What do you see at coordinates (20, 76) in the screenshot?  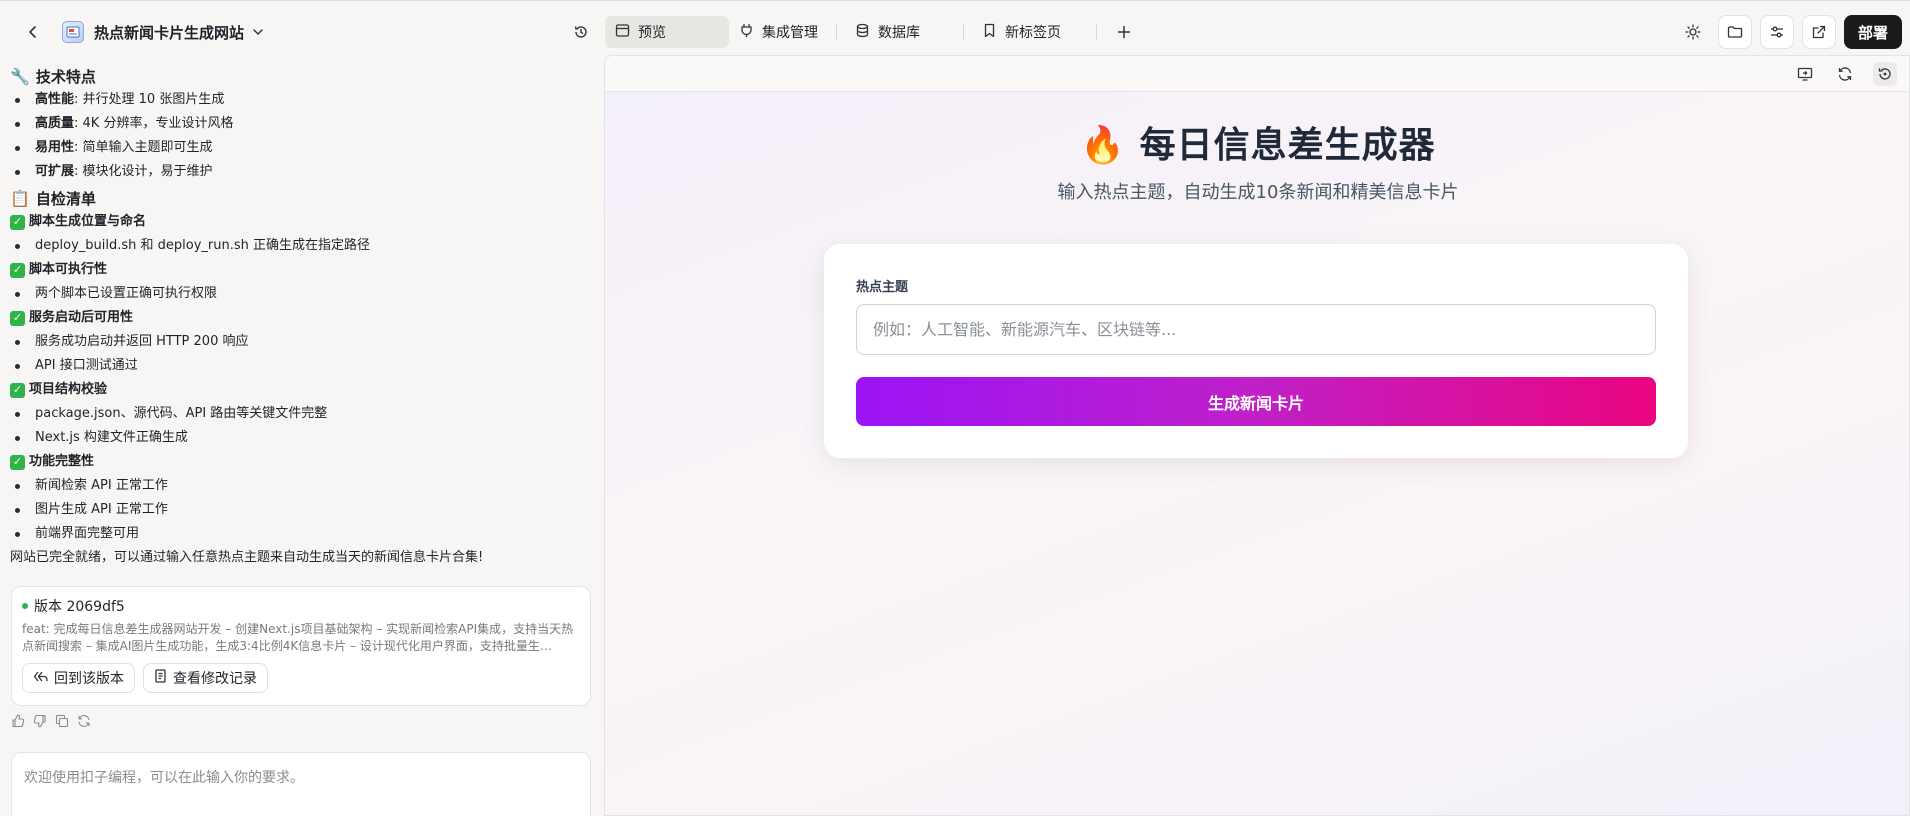 I see `wrench-icon: 🔧` at bounding box center [20, 76].